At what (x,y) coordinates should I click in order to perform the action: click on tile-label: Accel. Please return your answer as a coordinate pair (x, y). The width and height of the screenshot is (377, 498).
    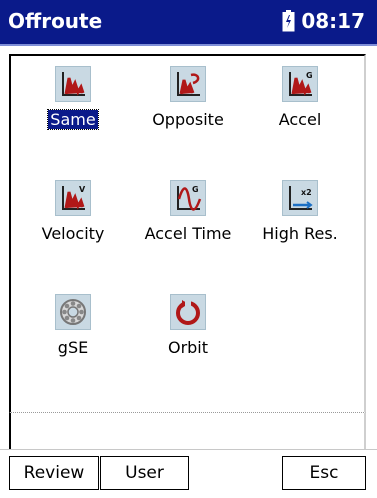
    Looking at the image, I should click on (300, 119).